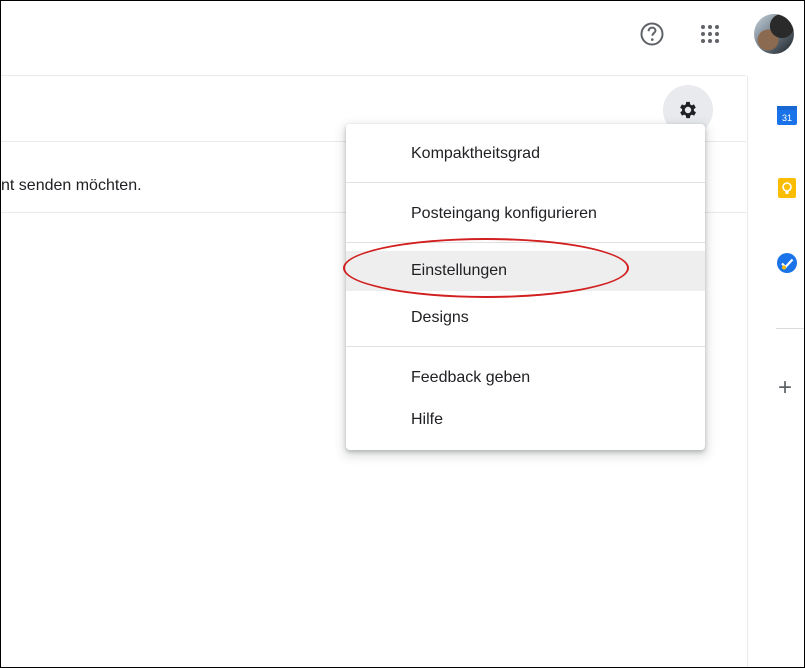 The height and width of the screenshot is (668, 805). Describe the element at coordinates (525, 154) in the screenshot. I see `menu-item-density: Kompaktheitsgrad` at that location.